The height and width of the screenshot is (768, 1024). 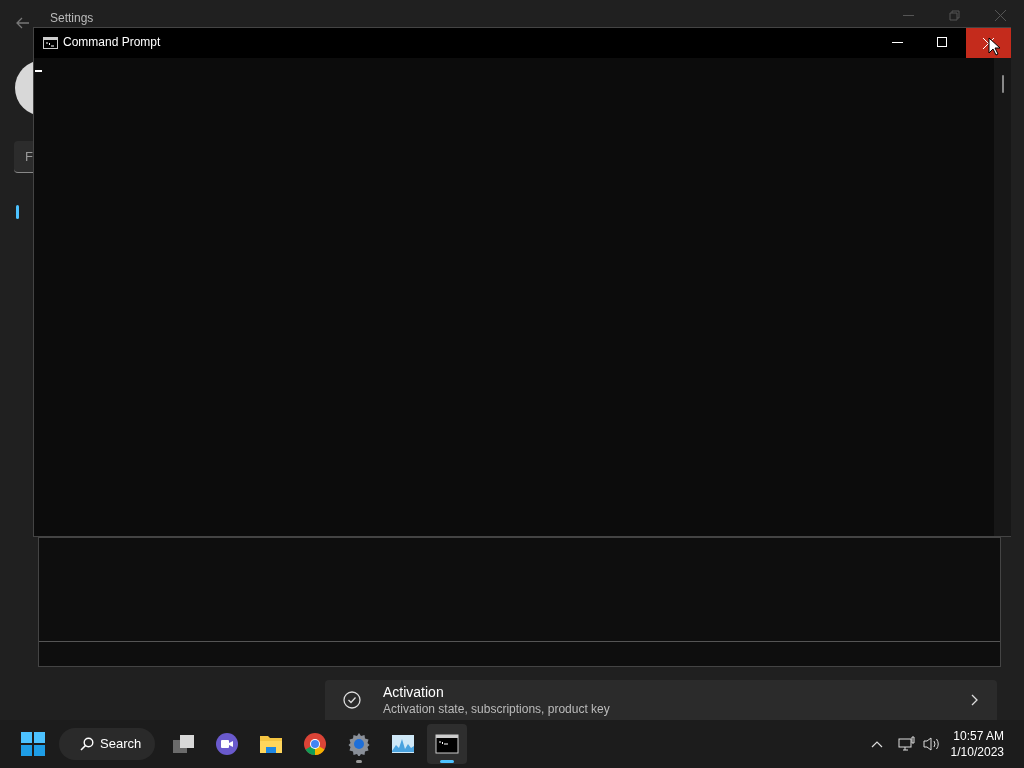 I want to click on video-chat-icon, so click(x=227, y=744).